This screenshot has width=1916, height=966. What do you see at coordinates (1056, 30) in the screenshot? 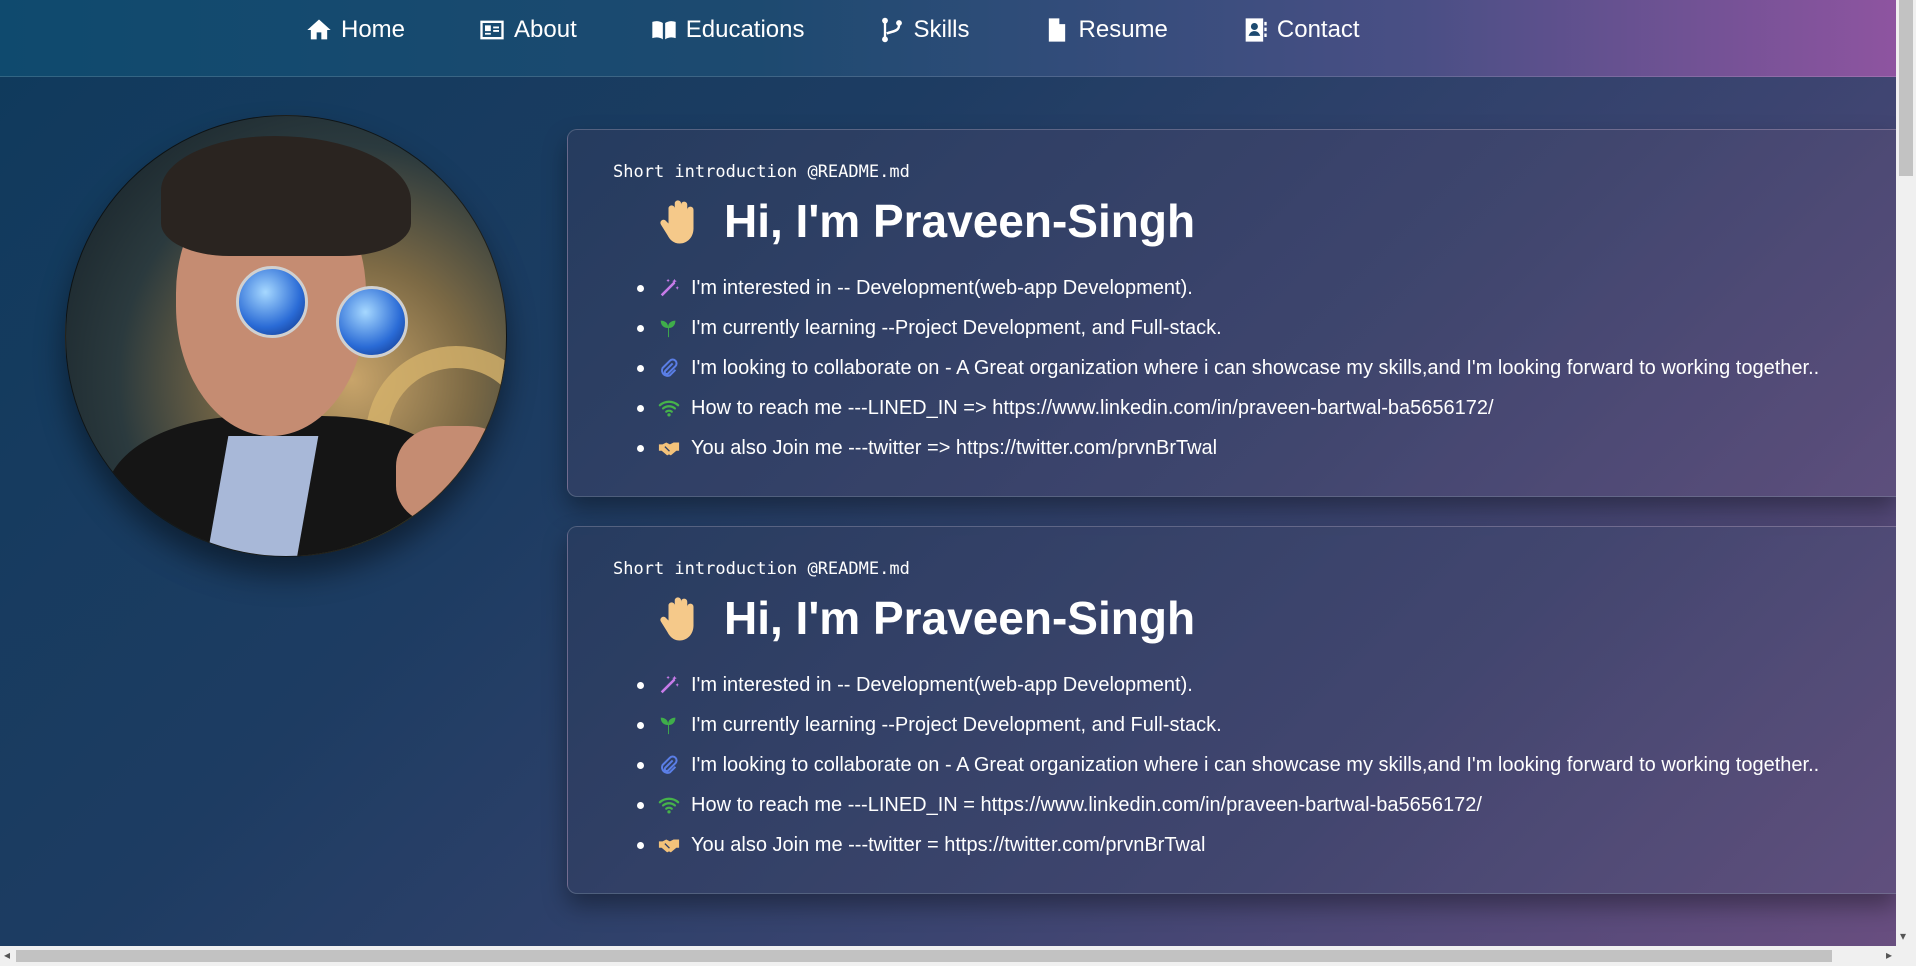
I see `file-icon` at bounding box center [1056, 30].